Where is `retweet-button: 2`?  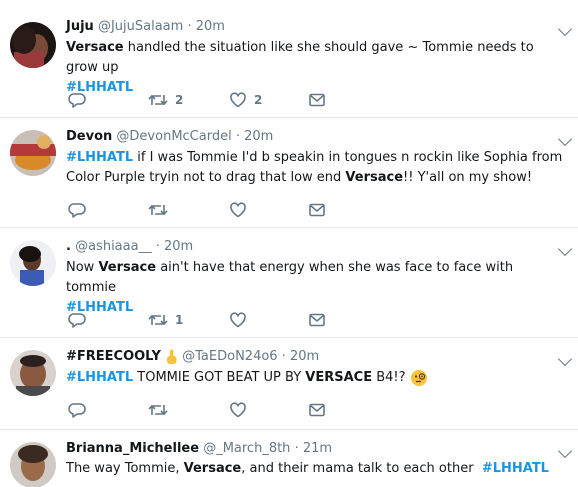
retweet-button: 2 is located at coordinates (165, 100).